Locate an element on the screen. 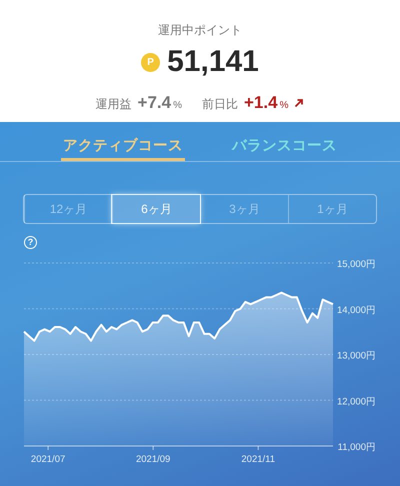 Image resolution: width=400 pixels, height=486 pixels. balance-label: 運用中ポイント is located at coordinates (200, 30).